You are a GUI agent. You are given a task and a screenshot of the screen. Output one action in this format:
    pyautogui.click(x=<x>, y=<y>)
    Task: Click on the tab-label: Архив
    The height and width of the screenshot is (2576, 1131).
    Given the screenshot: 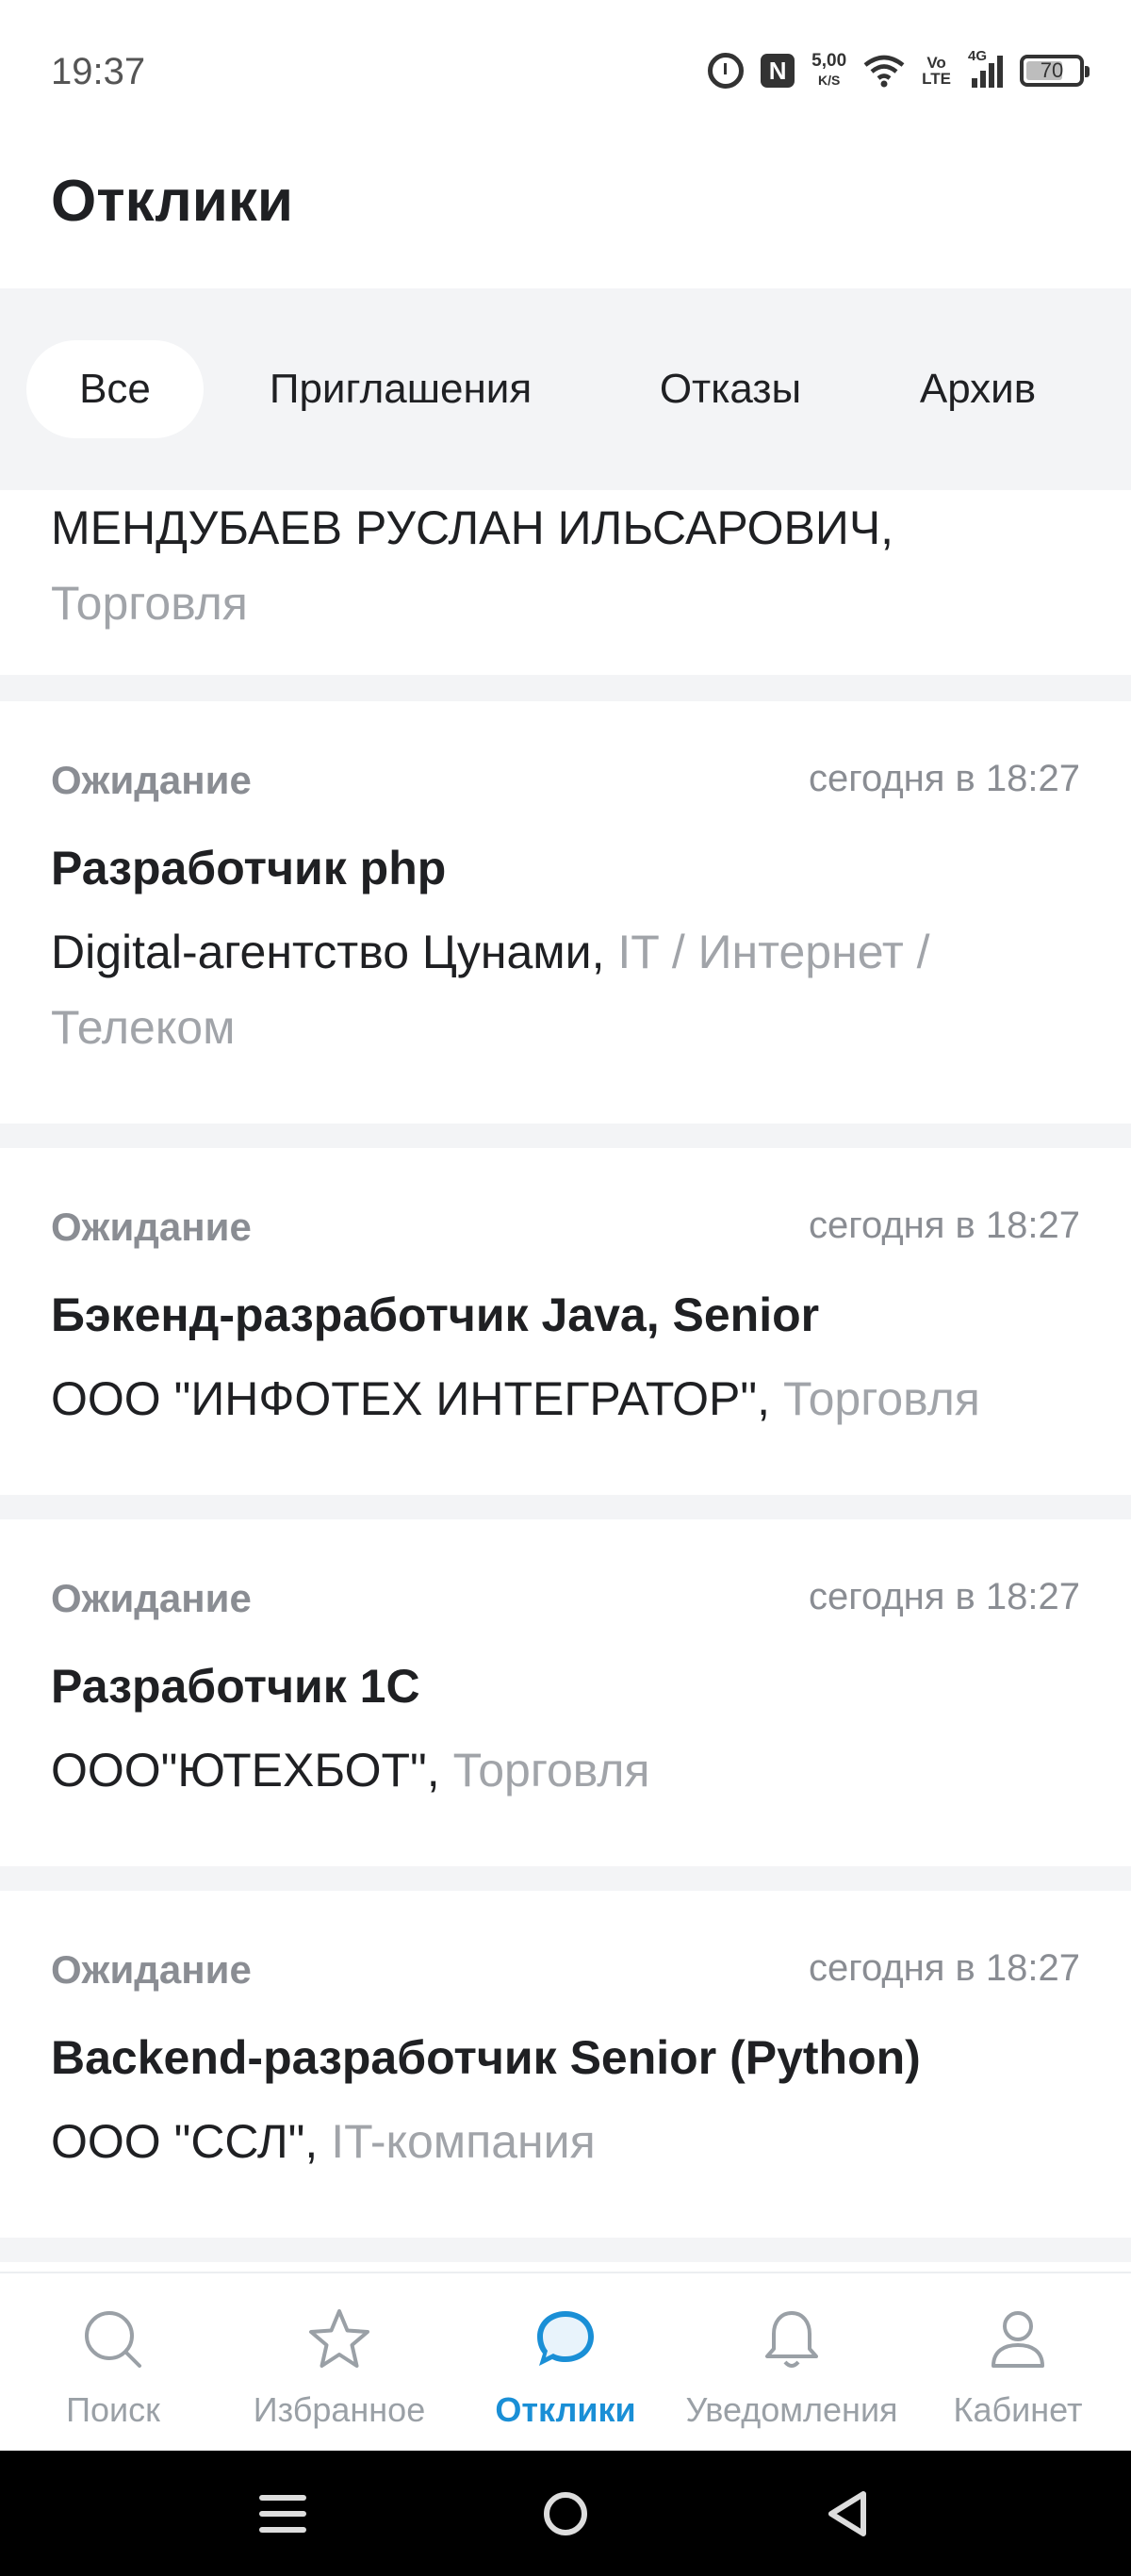 What is the action you would take?
    pyautogui.click(x=978, y=389)
    